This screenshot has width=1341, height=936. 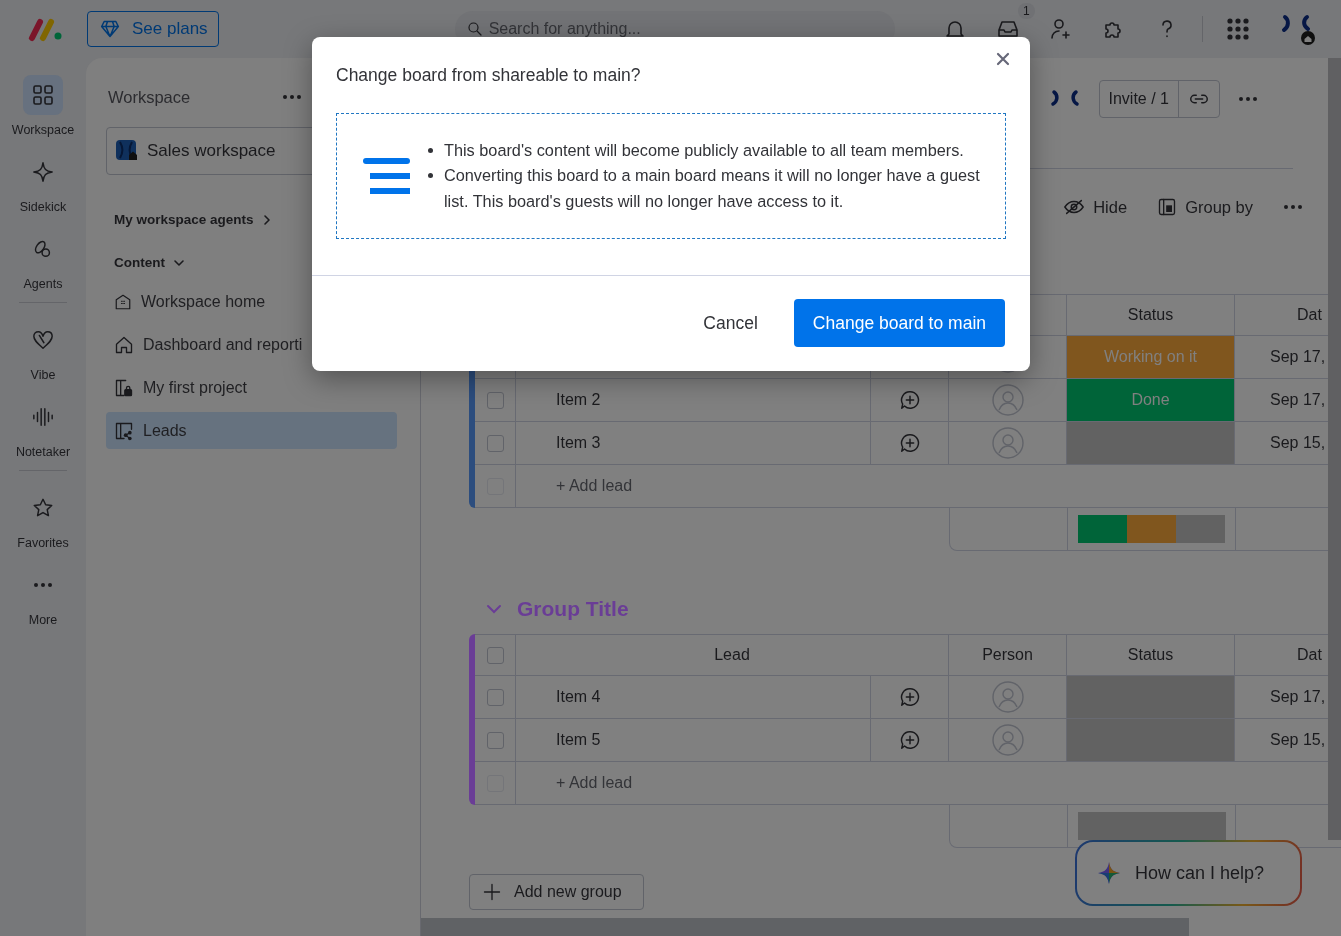 What do you see at coordinates (704, 150) in the screenshot?
I see `info-text: This board's content will become publicly available to all team members.` at bounding box center [704, 150].